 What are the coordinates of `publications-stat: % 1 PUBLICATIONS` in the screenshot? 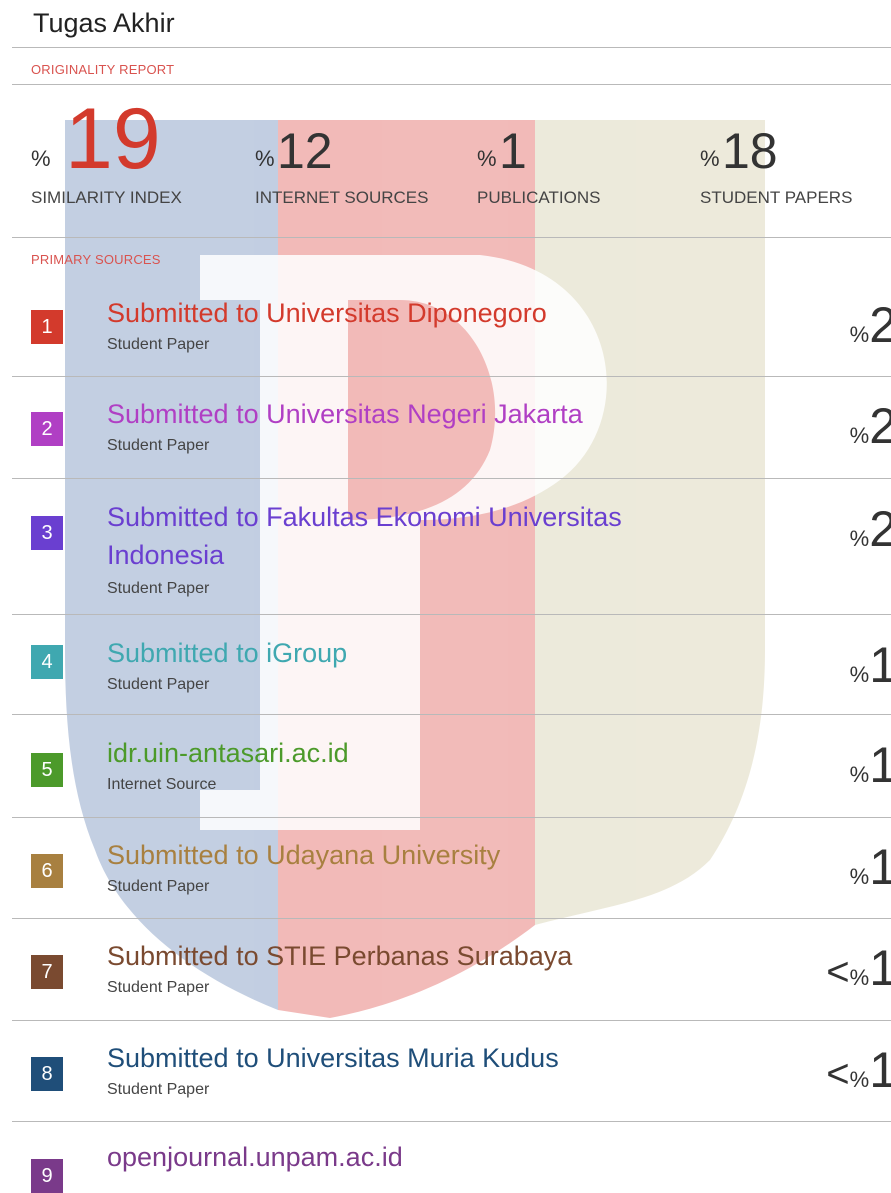 It's located at (577, 156).